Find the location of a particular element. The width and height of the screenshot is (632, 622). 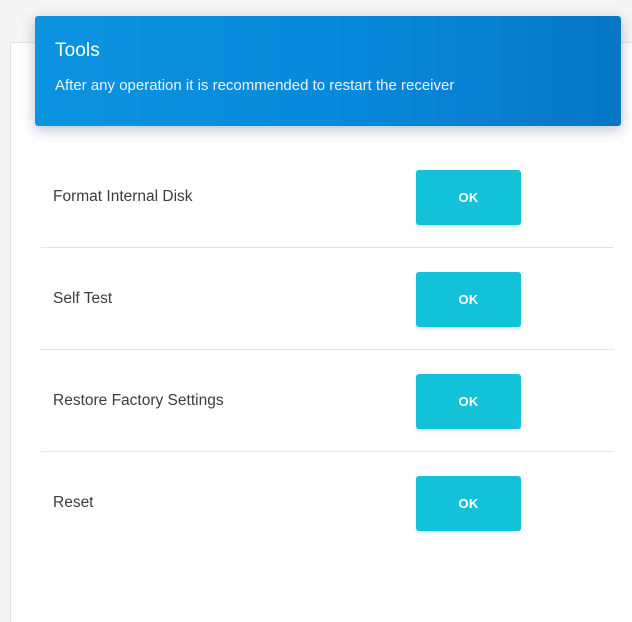

card-title: Tools is located at coordinates (77, 50).